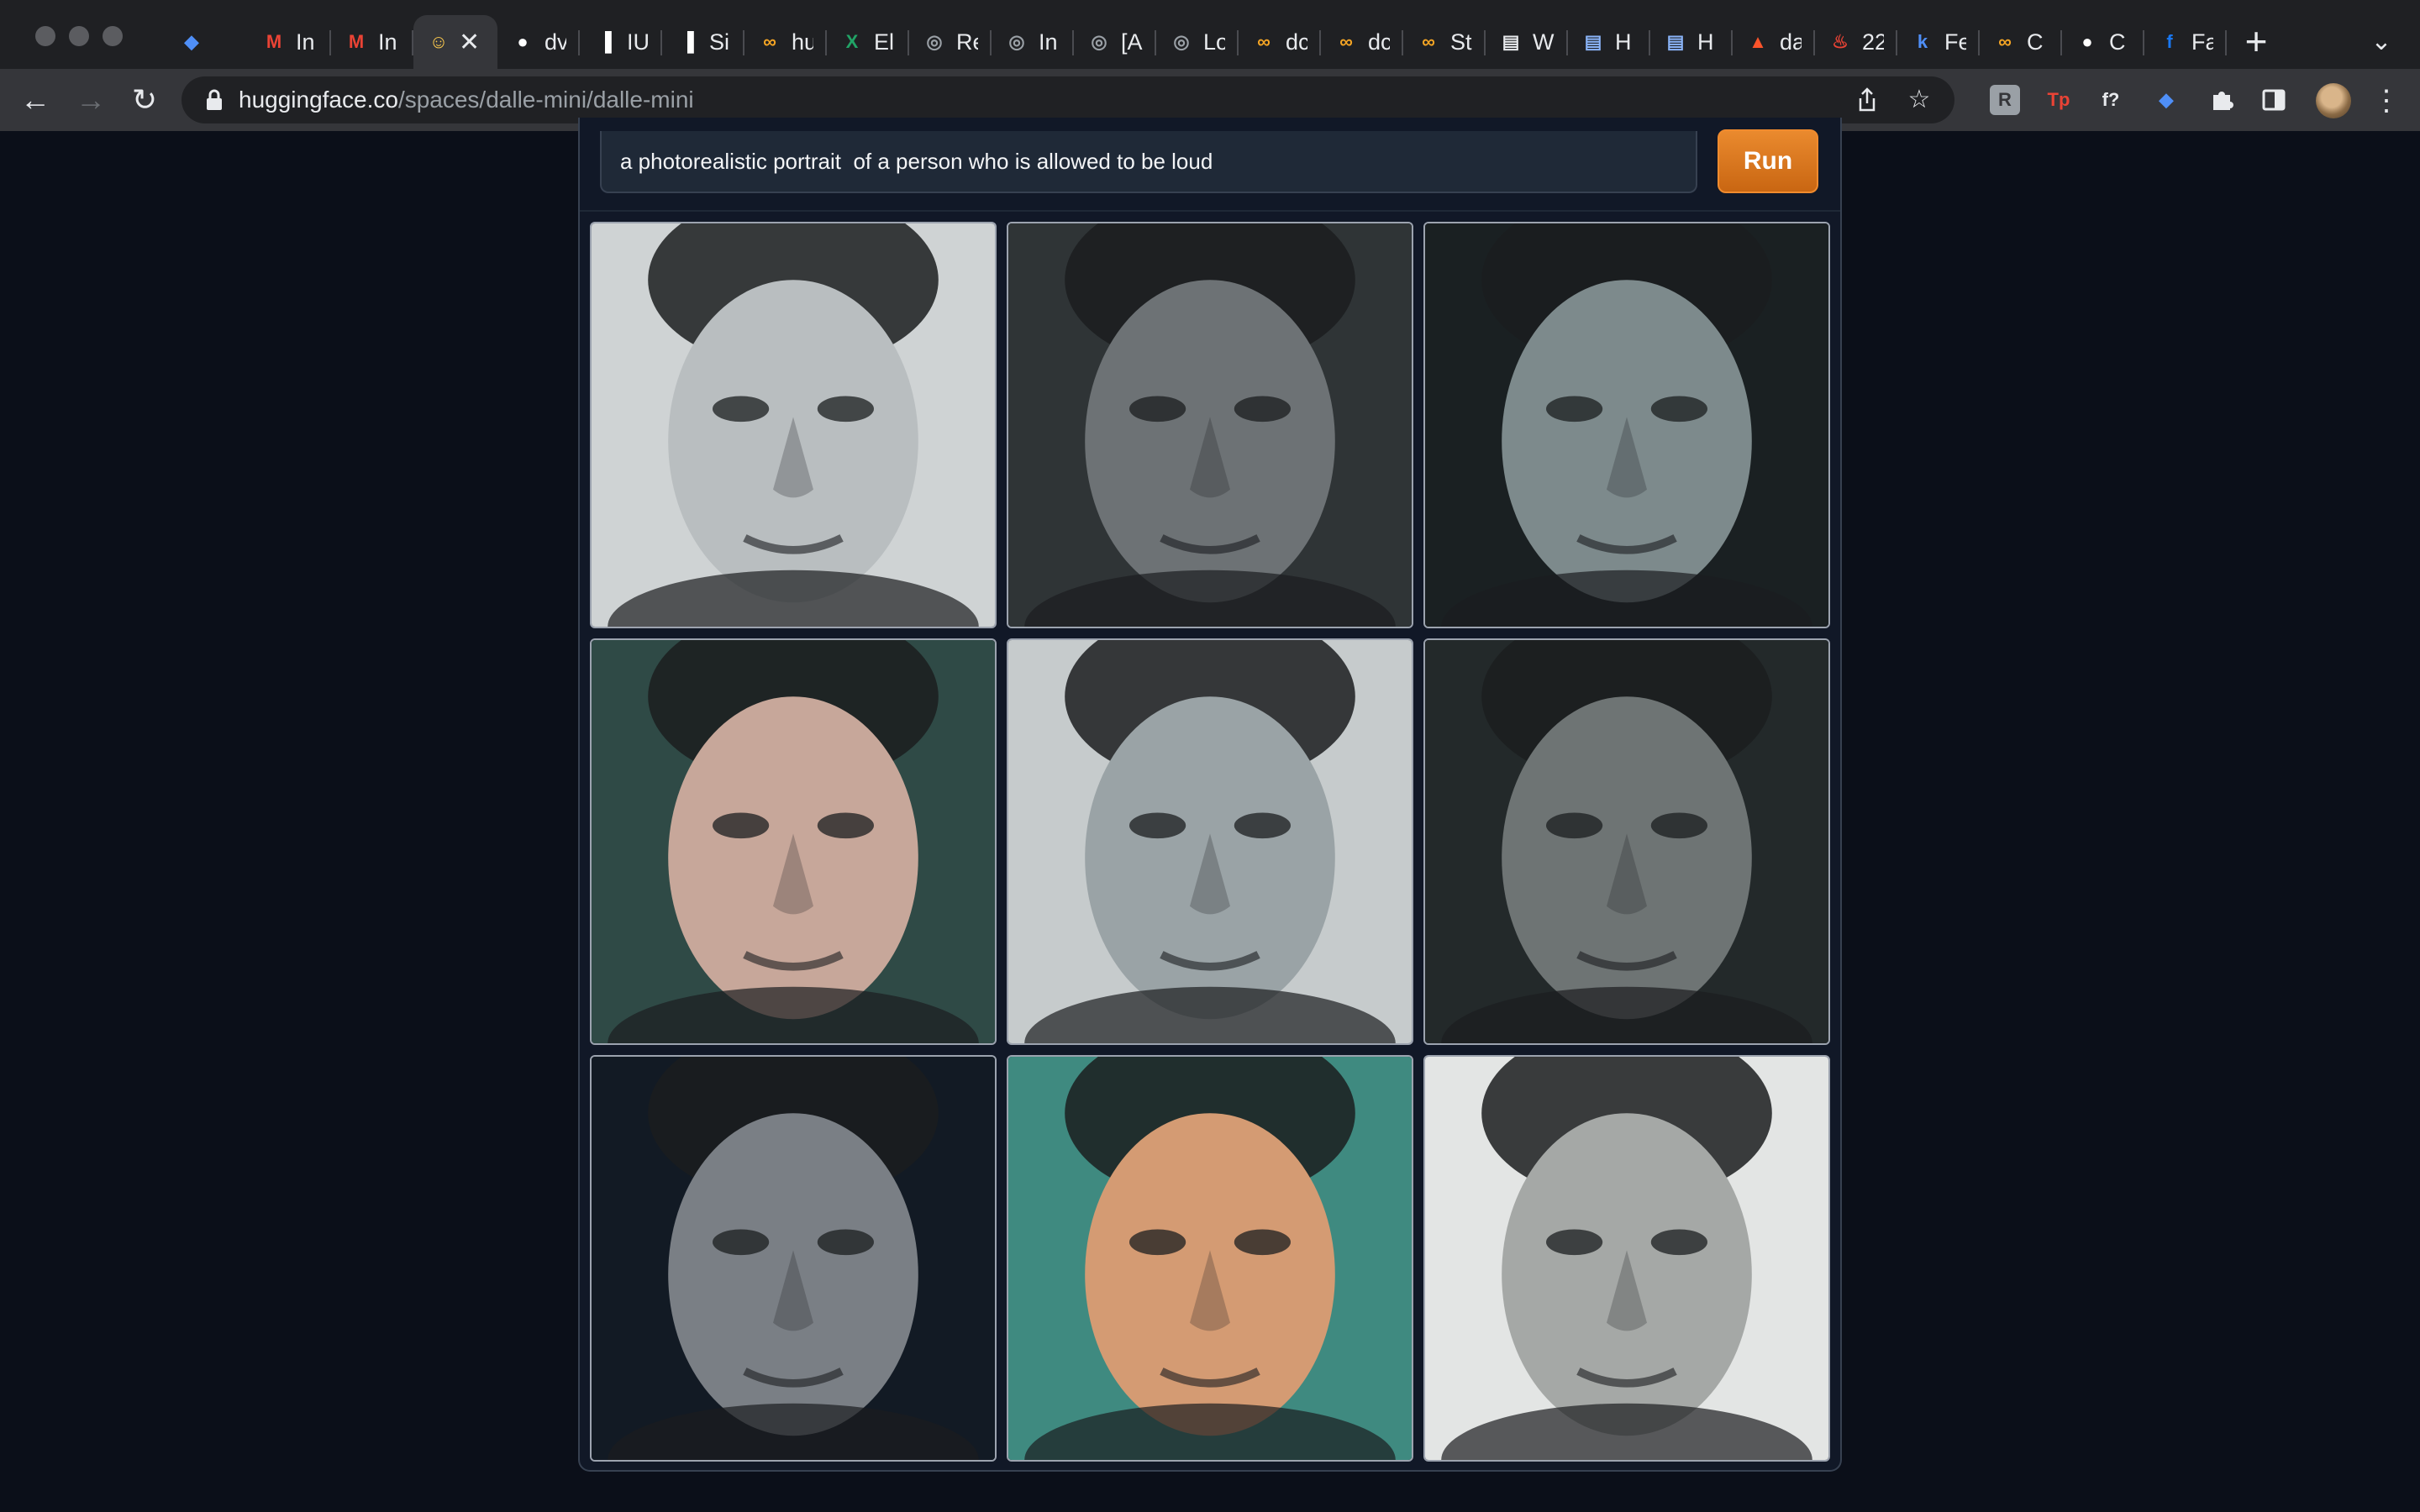 This screenshot has height=1512, width=2420. What do you see at coordinates (274, 41) in the screenshot?
I see `gmail-icon: M` at bounding box center [274, 41].